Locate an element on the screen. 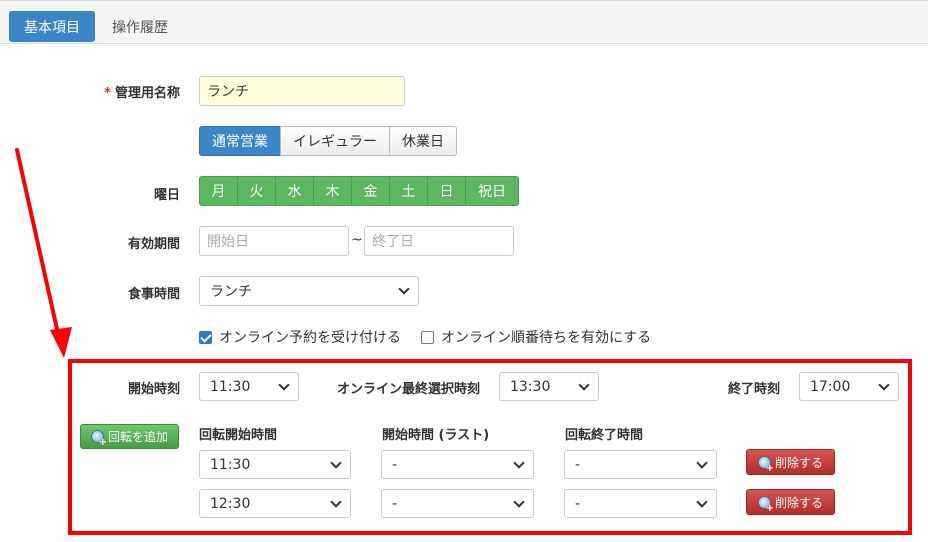 This screenshot has height=542, width=928. rotation-start-select: 11:30 is located at coordinates (275, 464).